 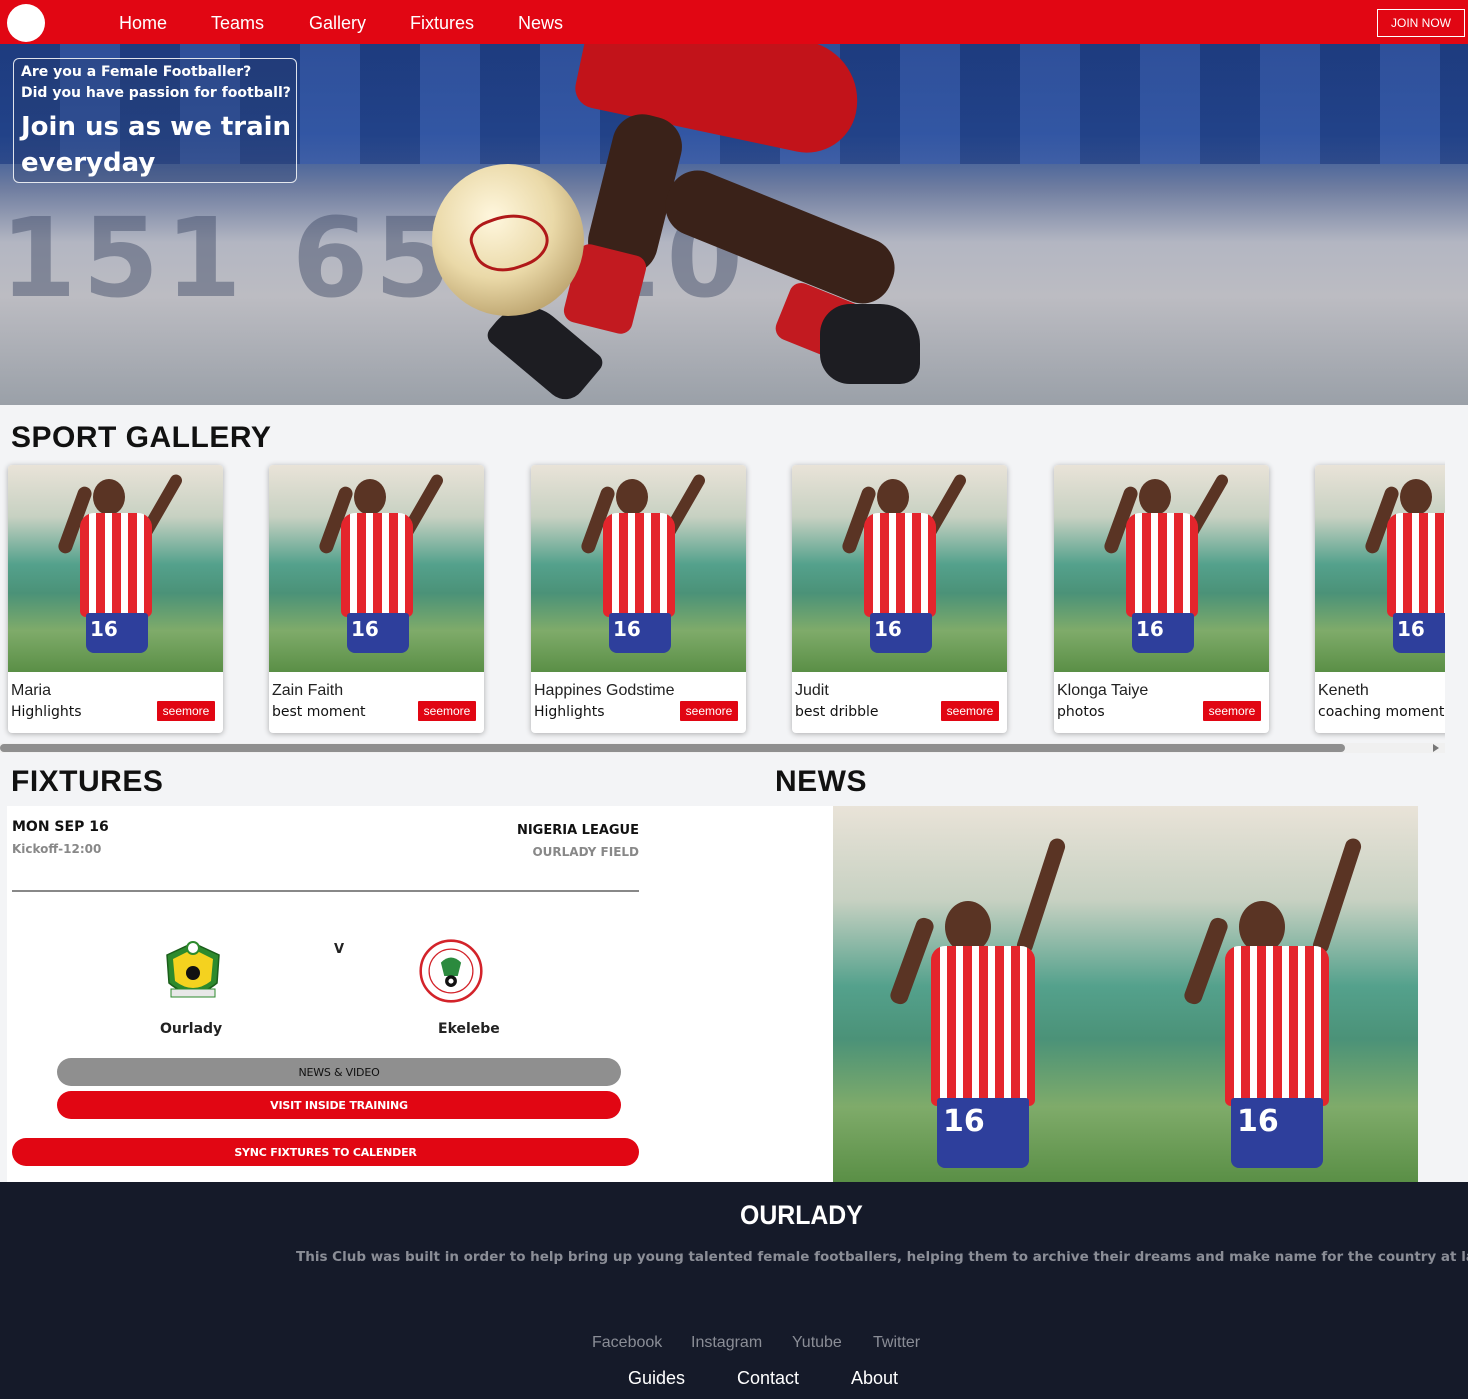 I want to click on fixture-league: NIGERIA LEAGUE, so click(x=577, y=830).